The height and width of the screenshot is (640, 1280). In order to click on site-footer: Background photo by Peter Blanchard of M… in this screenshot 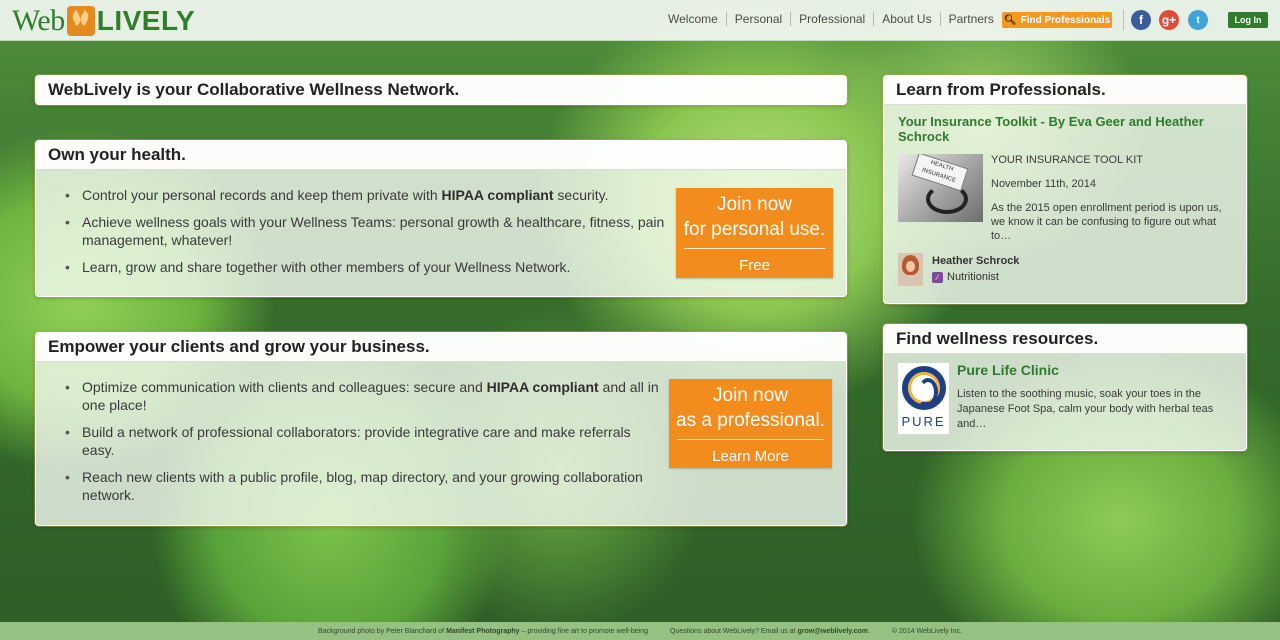, I will do `click(640, 631)`.